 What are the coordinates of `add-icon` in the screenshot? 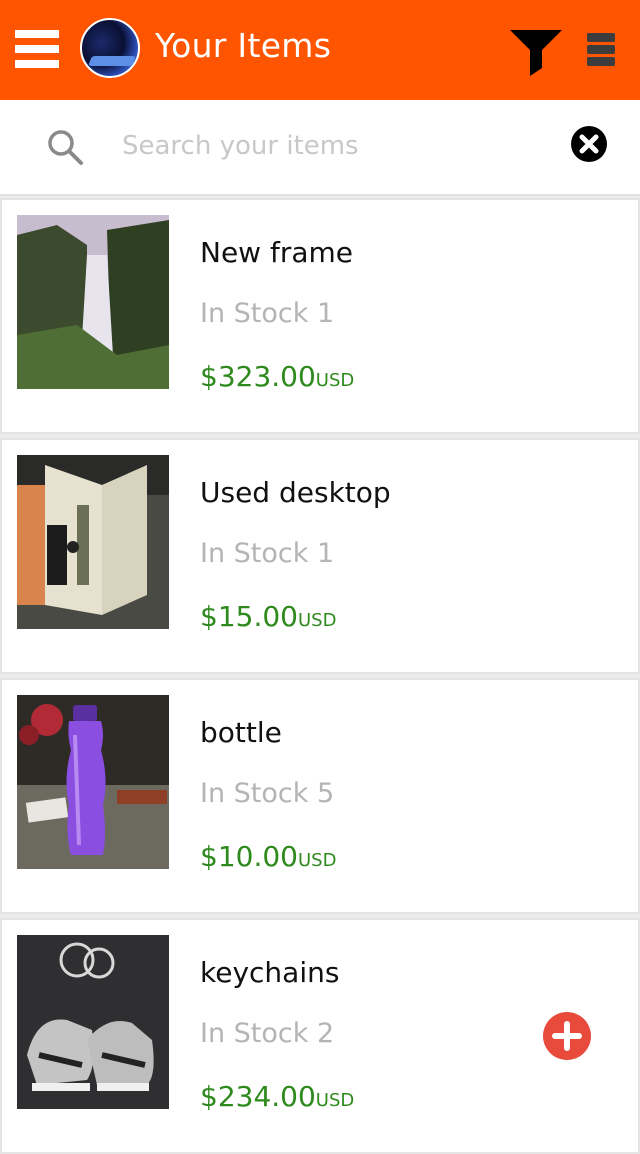 It's located at (567, 1036).